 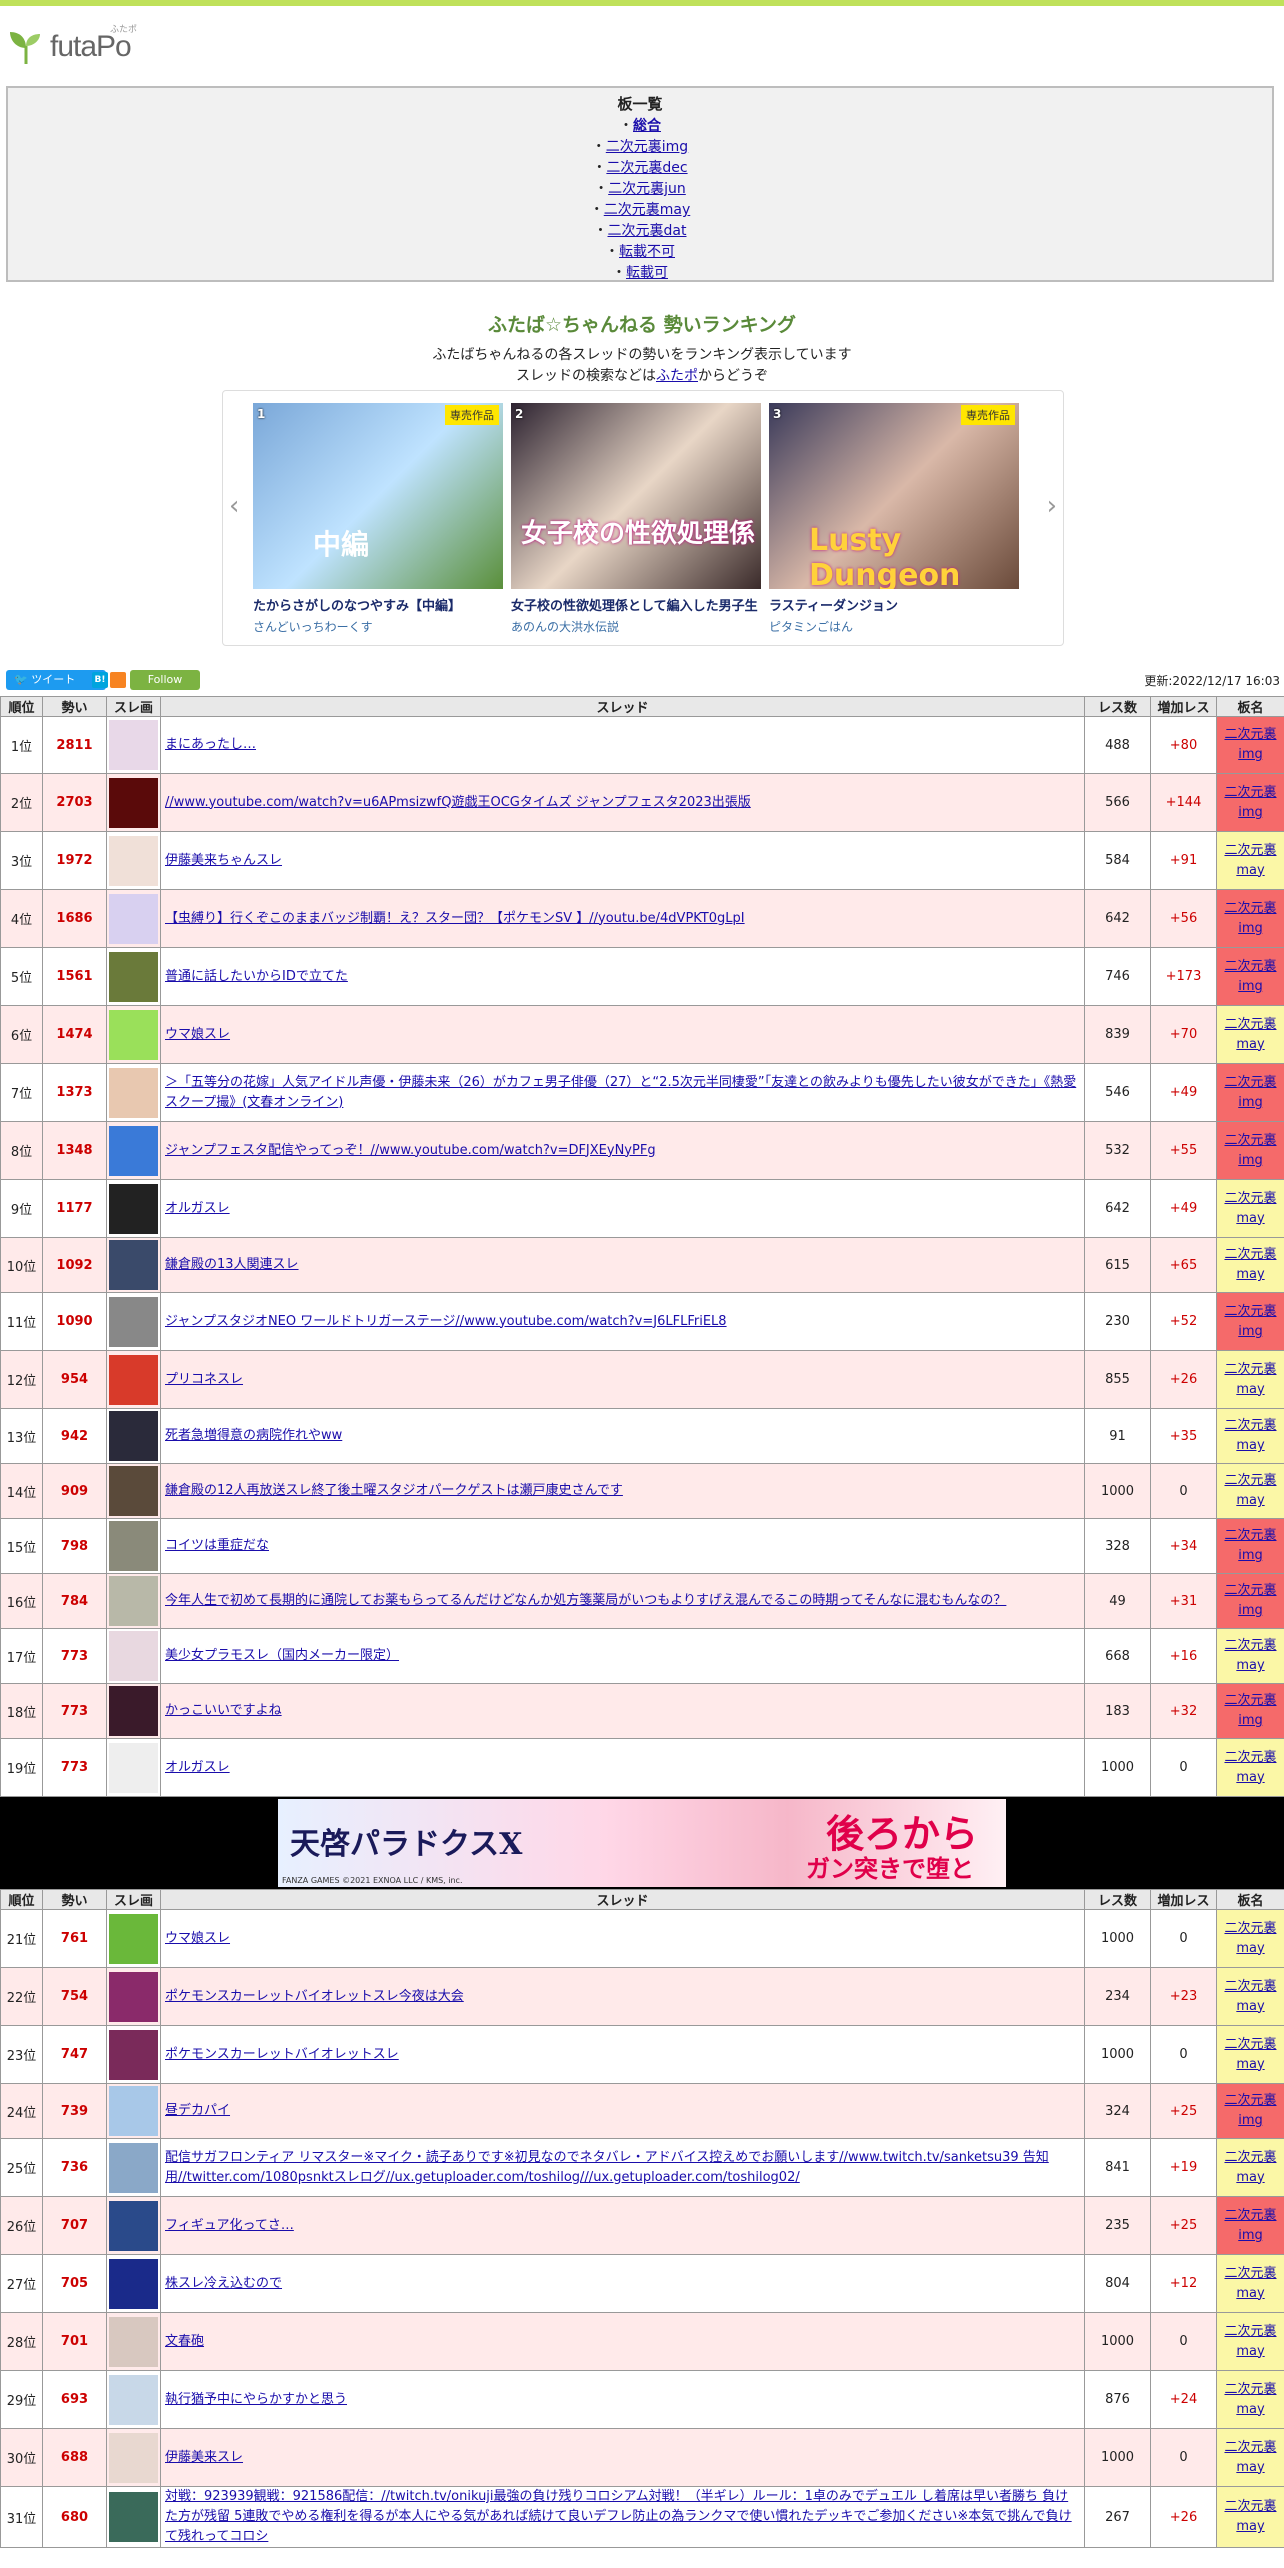 What do you see at coordinates (197, 2110) in the screenshot?
I see `thread-link: 昼デカパイ` at bounding box center [197, 2110].